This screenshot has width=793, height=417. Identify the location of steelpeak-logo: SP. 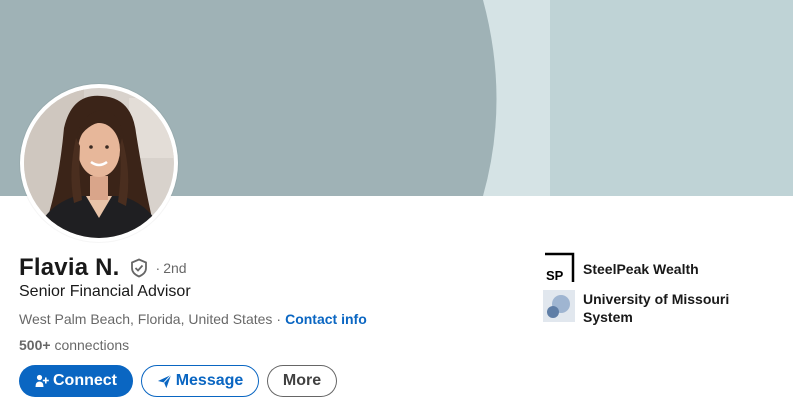
(559, 268).